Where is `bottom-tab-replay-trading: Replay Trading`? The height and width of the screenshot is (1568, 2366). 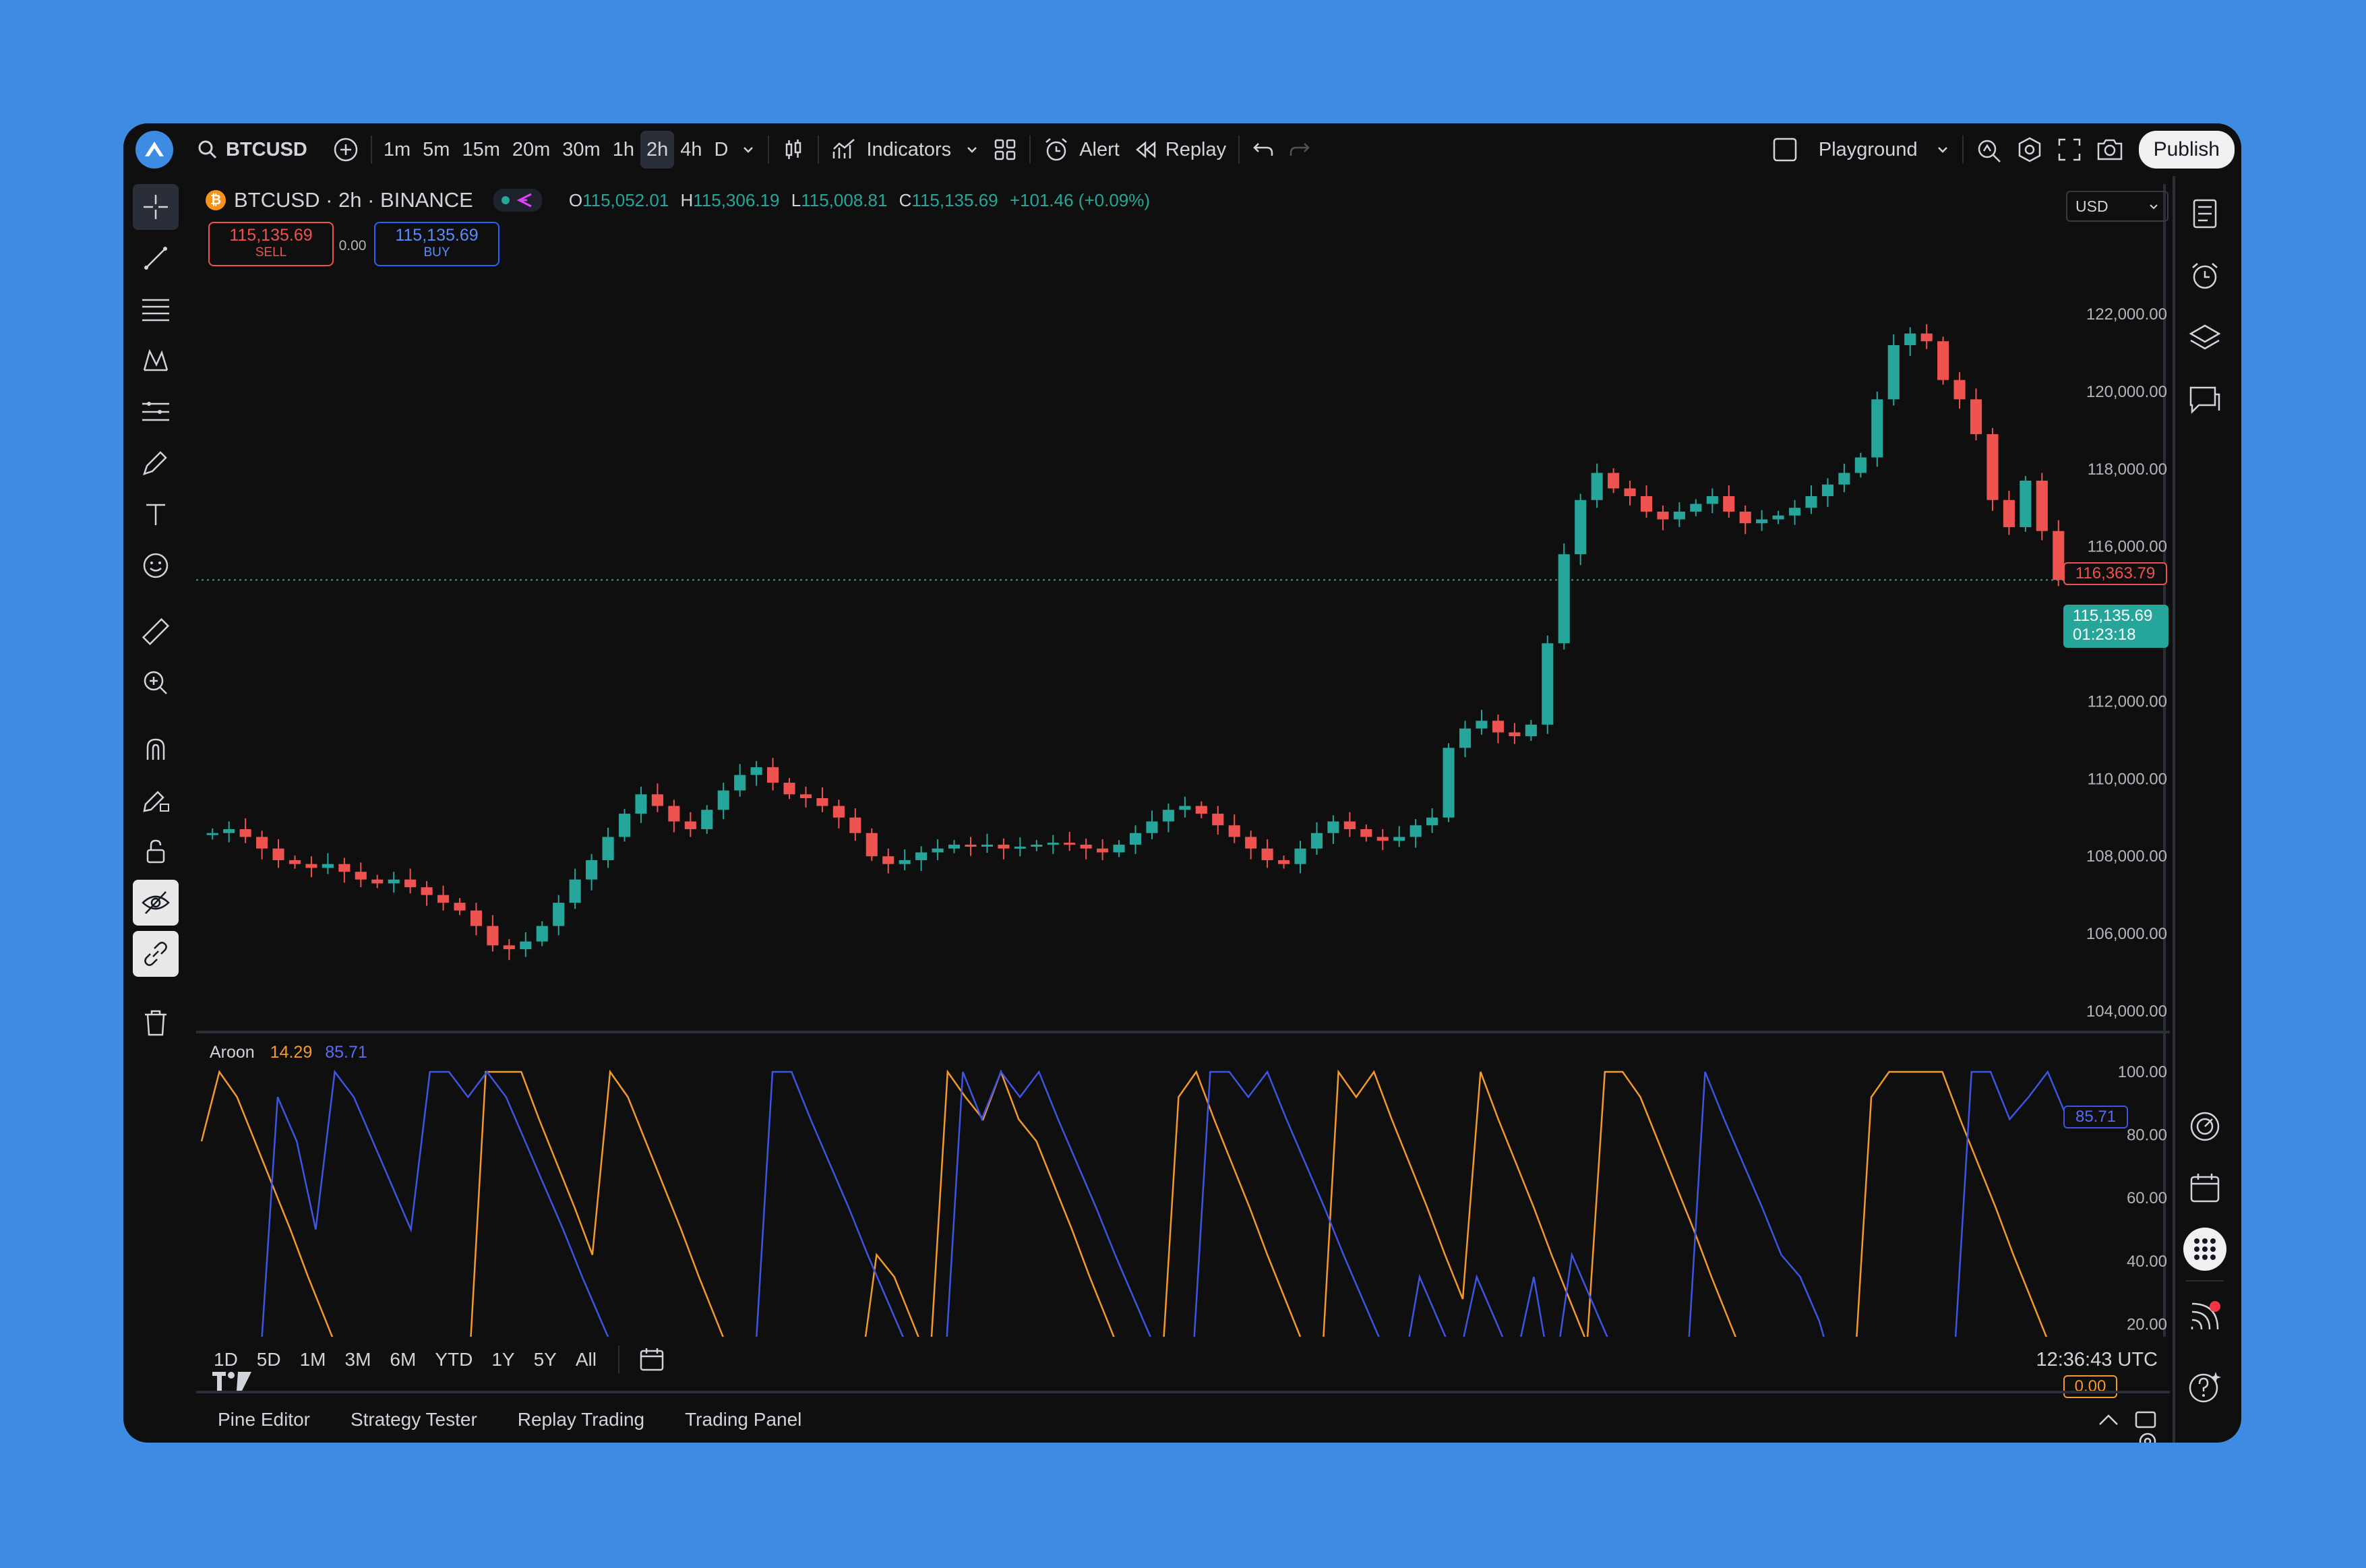
bottom-tab-replay-trading: Replay Trading is located at coordinates (581, 1419).